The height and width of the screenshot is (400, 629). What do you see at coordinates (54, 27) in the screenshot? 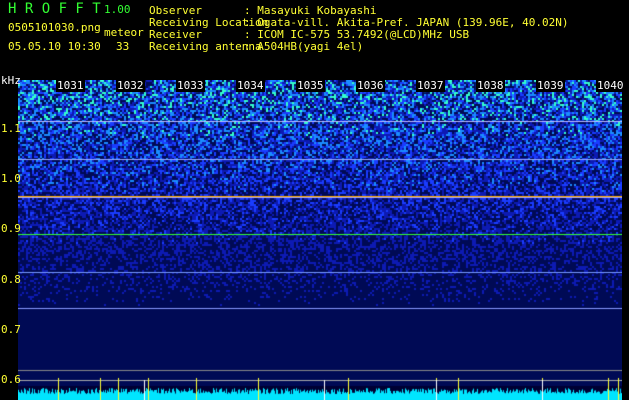
I see `file-name: 0505101030.png` at bounding box center [54, 27].